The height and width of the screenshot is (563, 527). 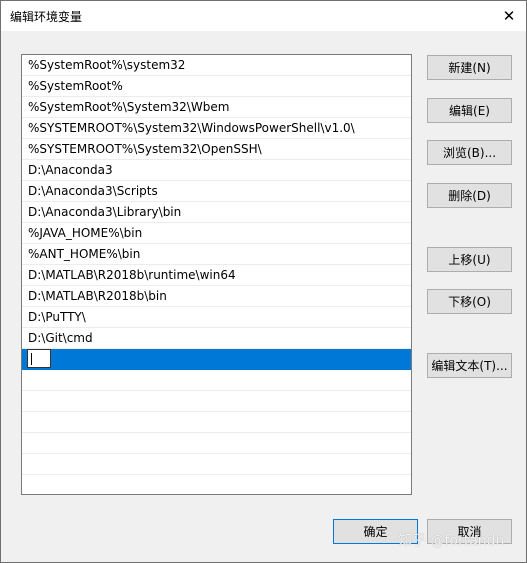 I want to click on move-down-button: 下移(O), so click(x=469, y=301).